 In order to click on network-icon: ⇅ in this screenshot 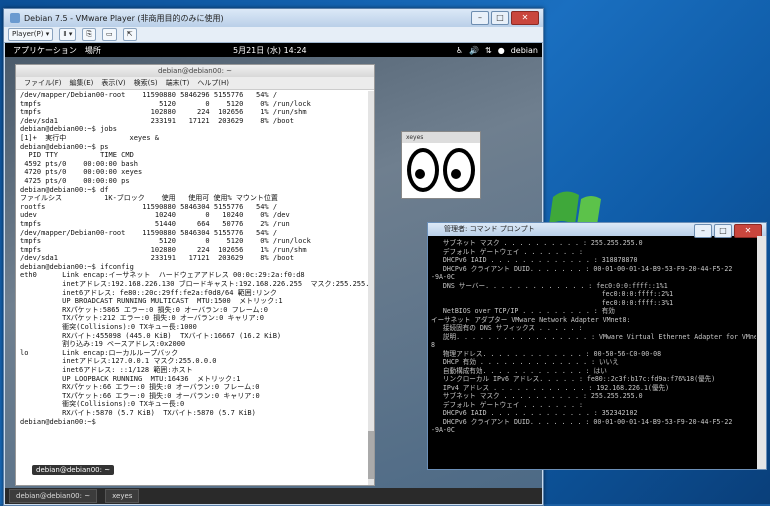, I will do `click(488, 50)`.